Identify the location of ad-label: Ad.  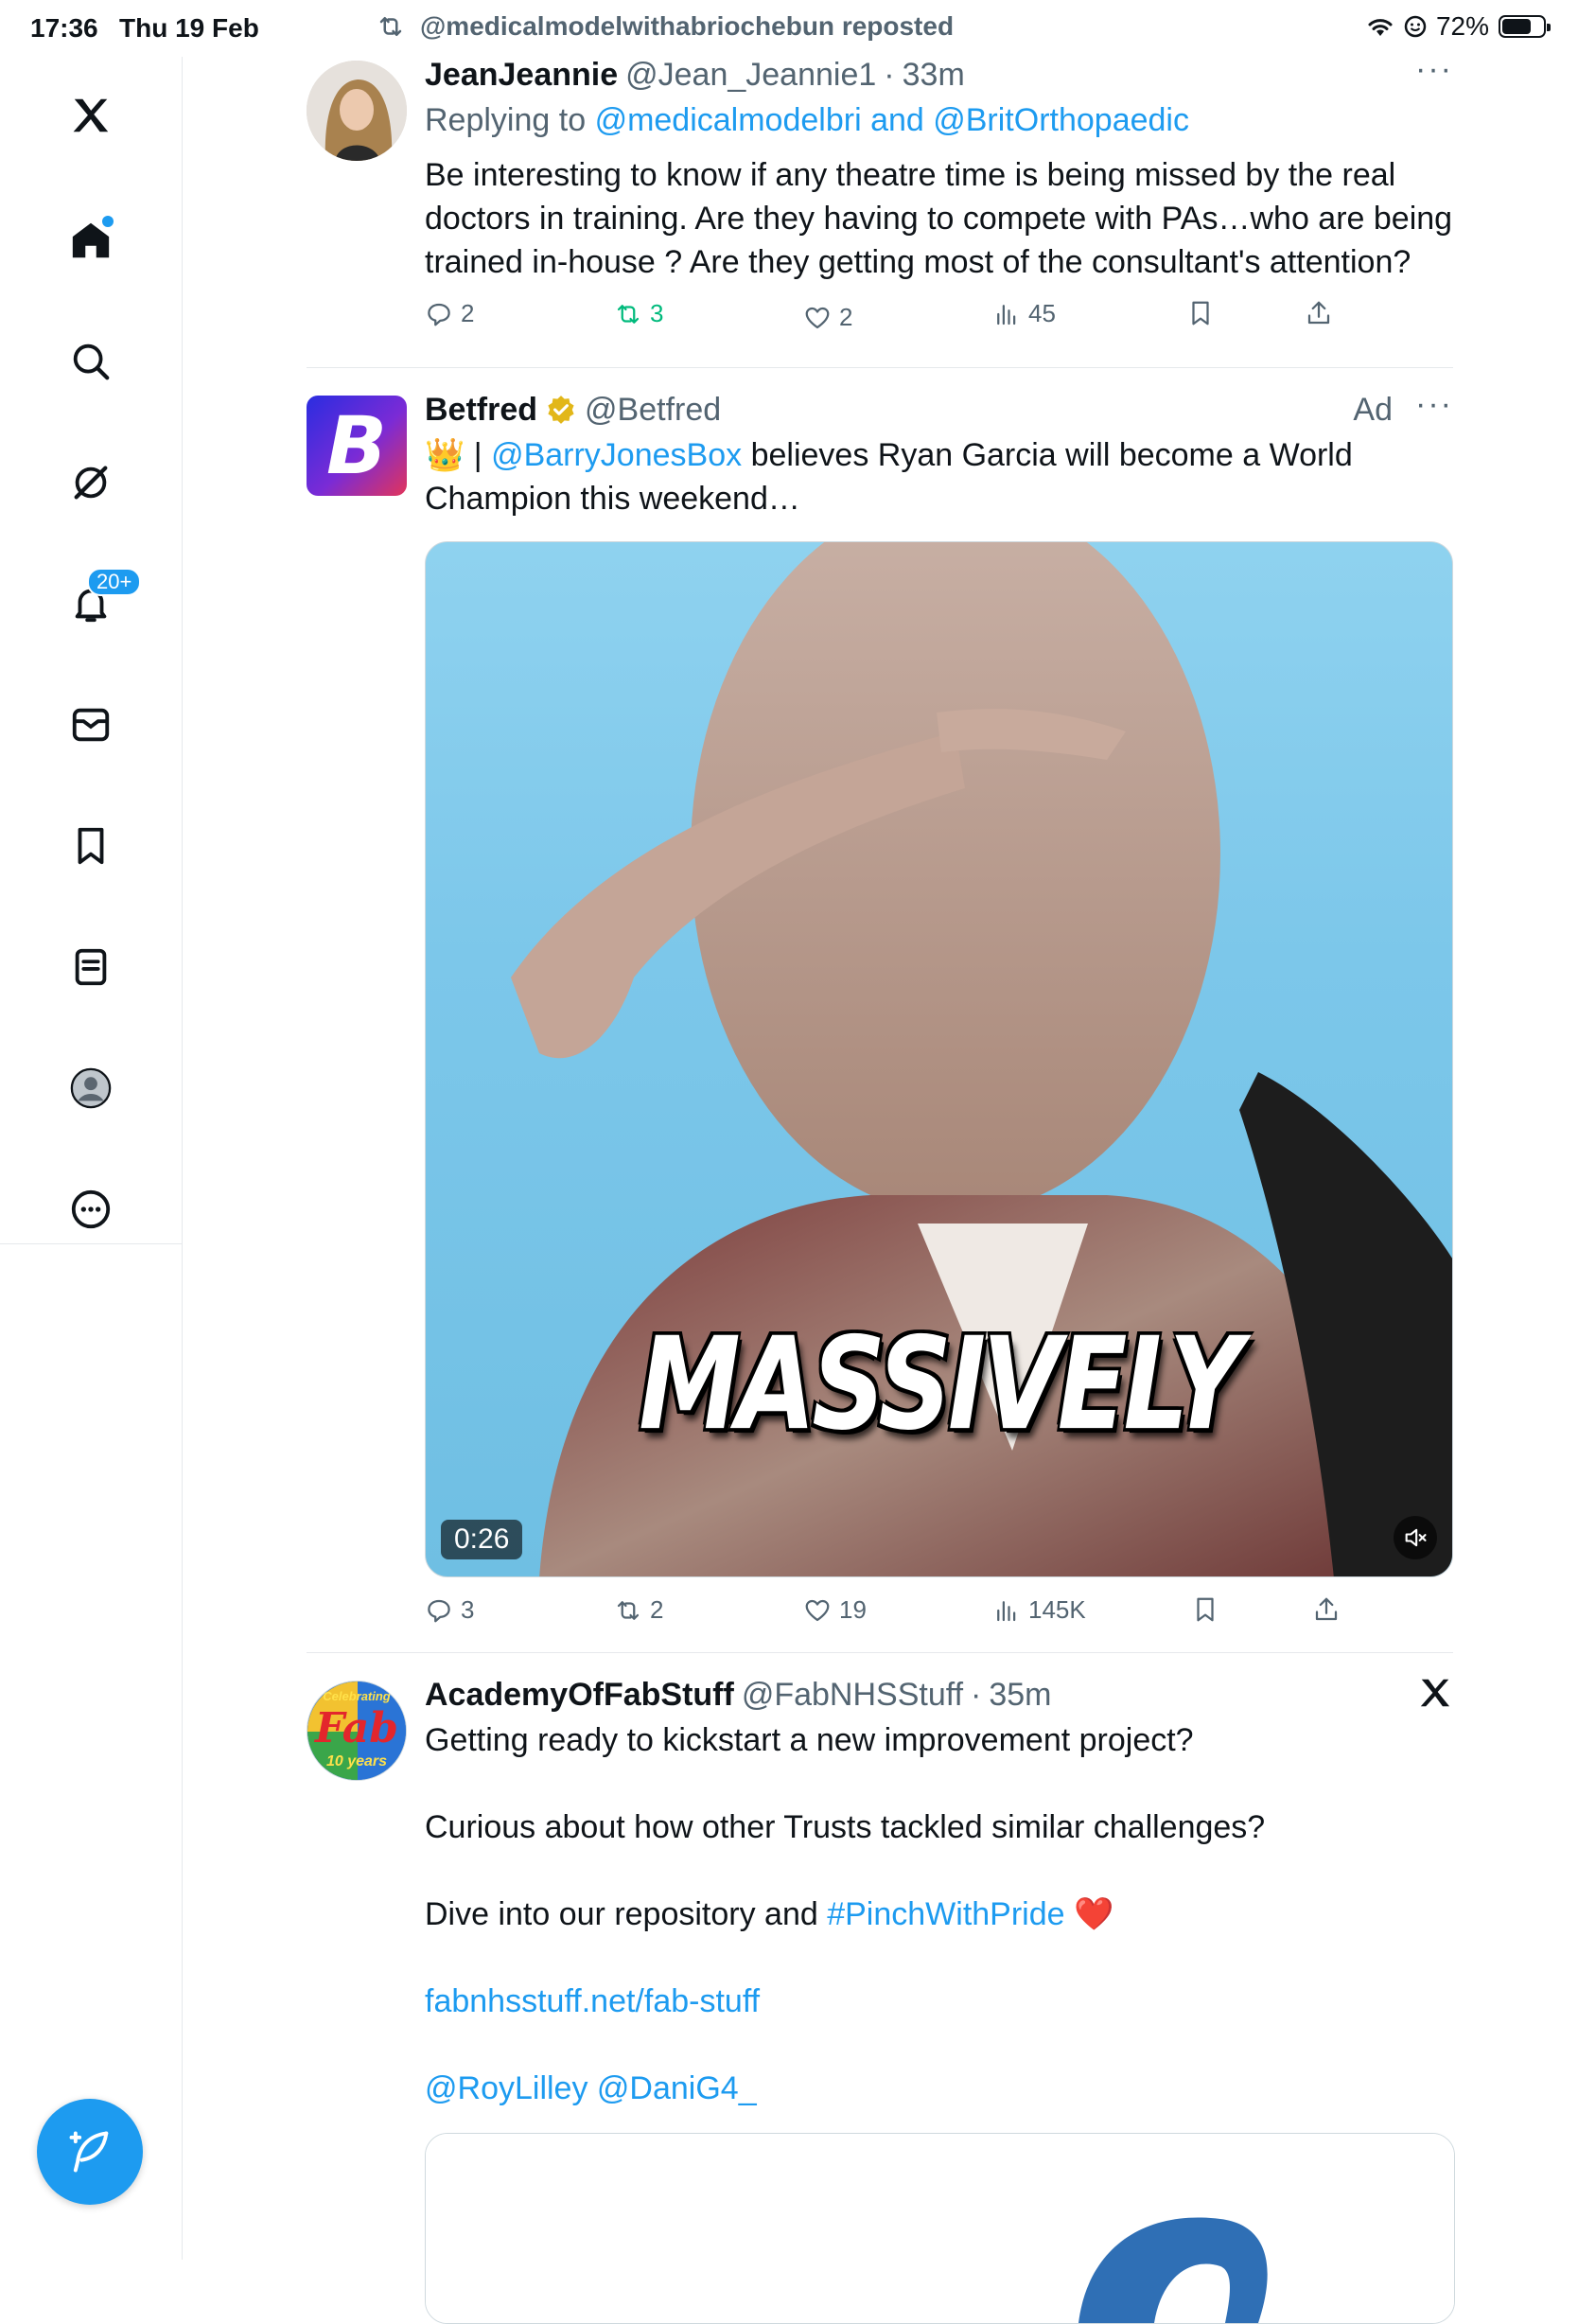
(1373, 410).